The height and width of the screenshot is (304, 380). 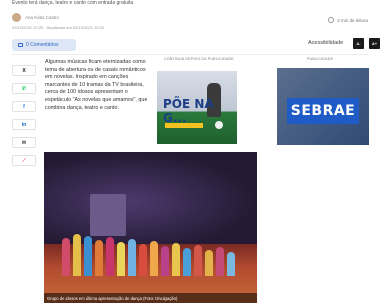 I want to click on font-decrease-button: A-, so click(x=358, y=43).